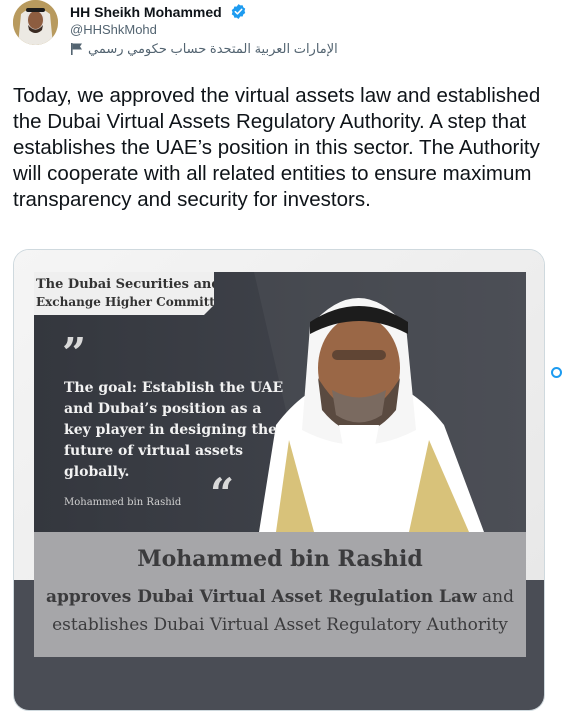 This screenshot has width=566, height=711. What do you see at coordinates (222, 493) in the screenshot?
I see `close-quote-mark: “` at bounding box center [222, 493].